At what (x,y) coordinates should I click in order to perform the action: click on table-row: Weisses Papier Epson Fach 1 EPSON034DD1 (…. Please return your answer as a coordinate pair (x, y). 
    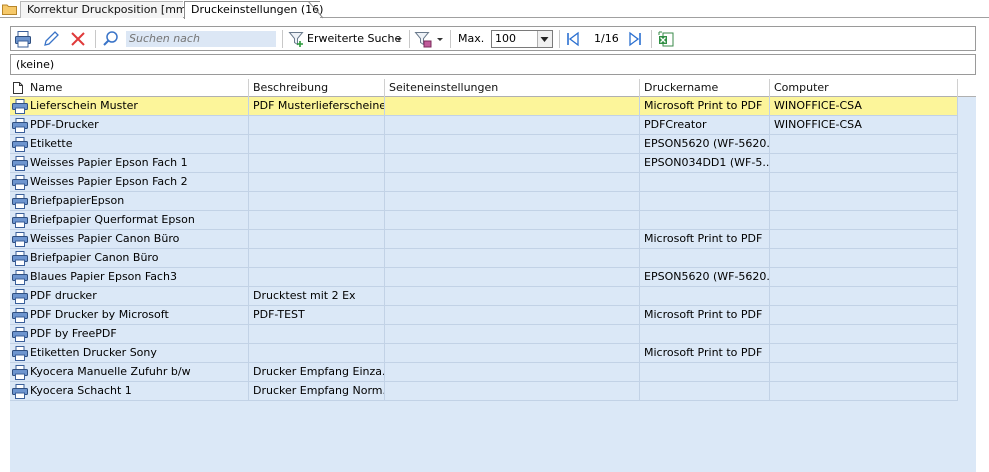
    Looking at the image, I should click on (484, 163).